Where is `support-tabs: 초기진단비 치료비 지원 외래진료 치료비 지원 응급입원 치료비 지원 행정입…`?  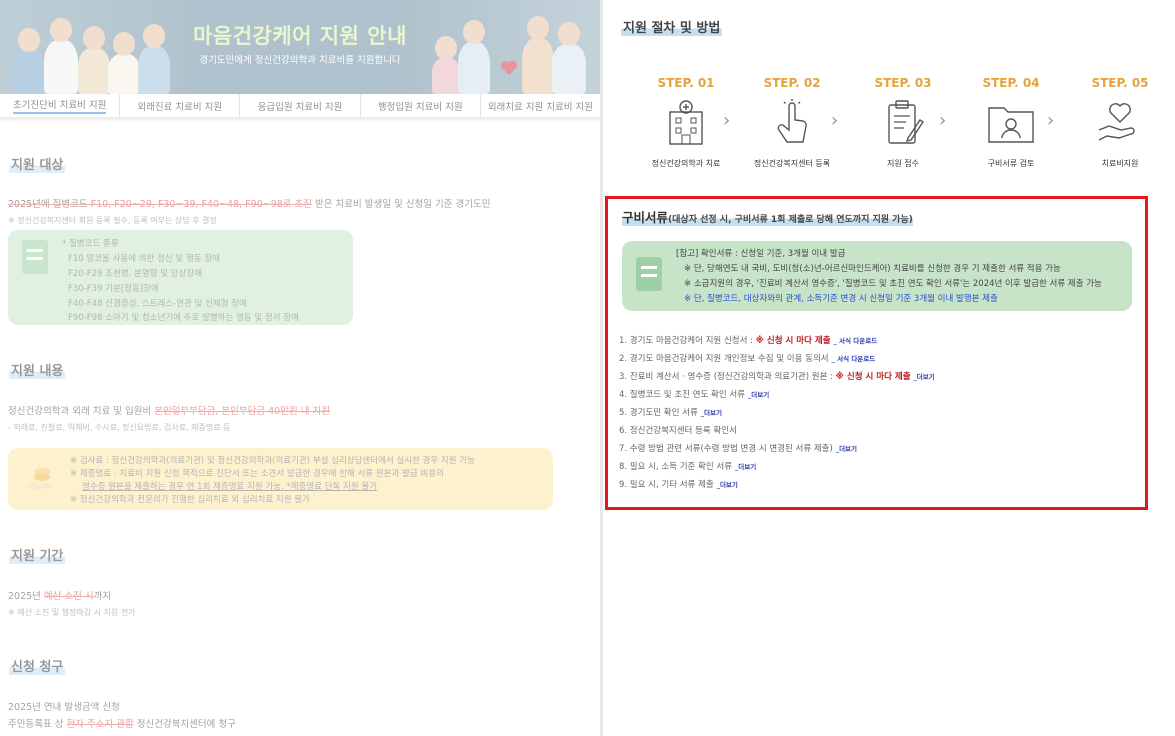 support-tabs: 초기진단비 치료비 지원 외래진료 치료비 지원 응급입원 치료비 지원 행정입… is located at coordinates (300, 106).